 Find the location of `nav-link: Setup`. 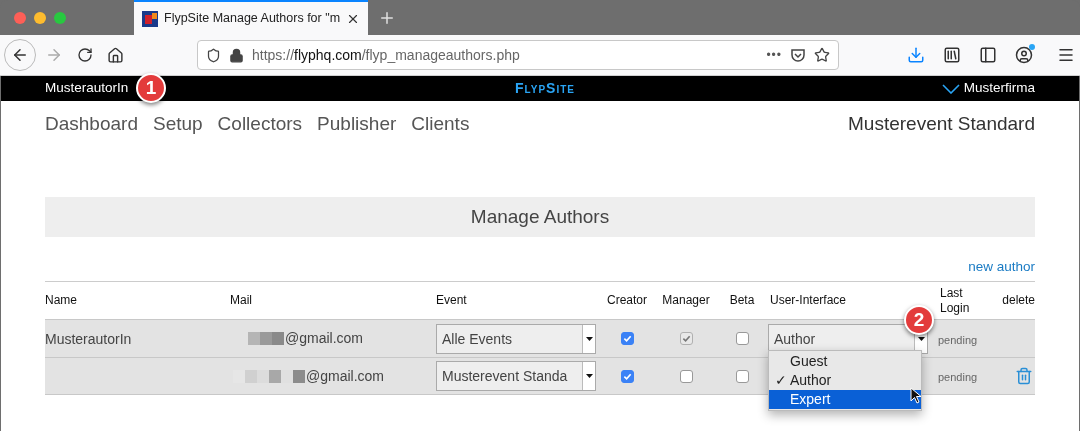

nav-link: Setup is located at coordinates (177, 124).